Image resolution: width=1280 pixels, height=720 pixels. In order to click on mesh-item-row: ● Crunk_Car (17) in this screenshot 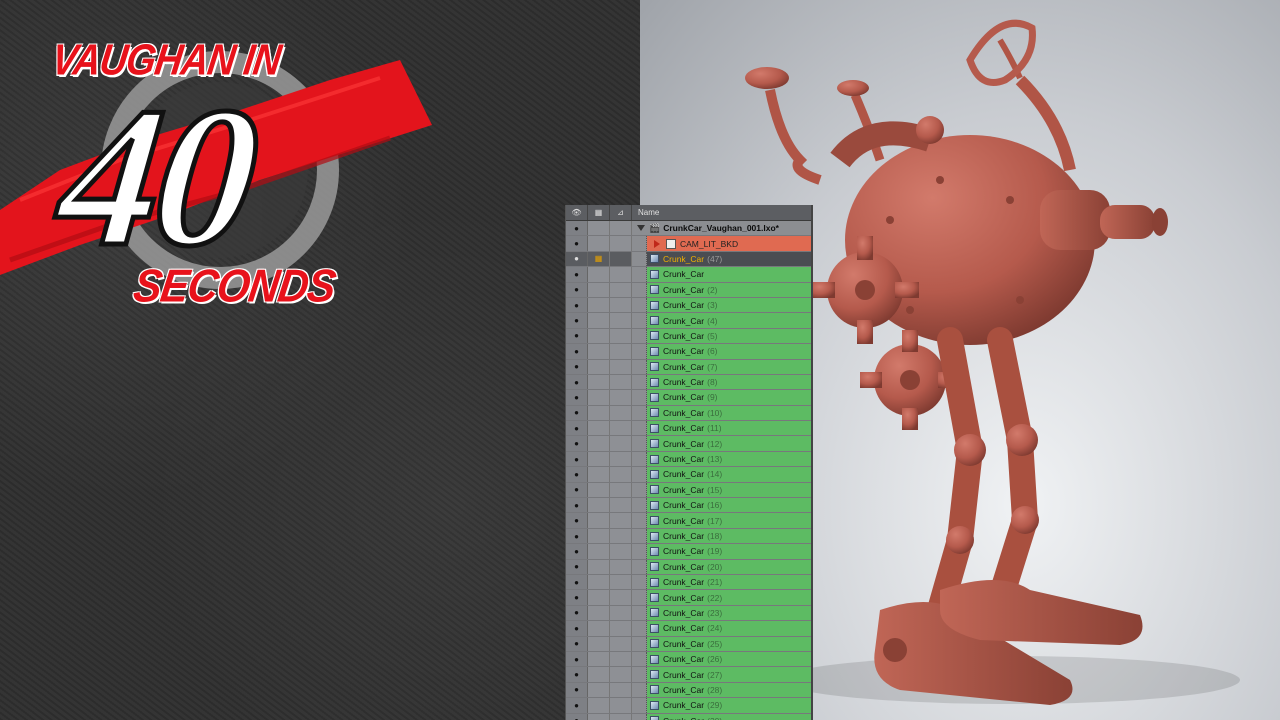, I will do `click(688, 521)`.